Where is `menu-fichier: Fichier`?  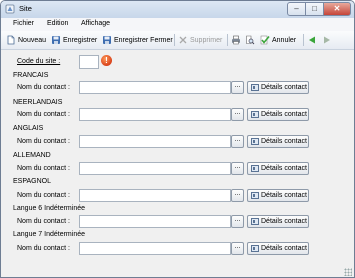
menu-fichier: Fichier is located at coordinates (23, 23).